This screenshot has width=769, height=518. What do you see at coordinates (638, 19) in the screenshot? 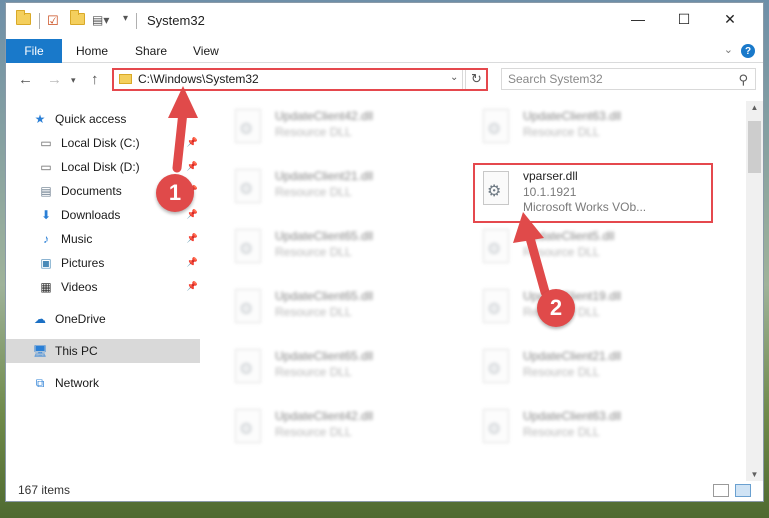
I see `minimize-button: —` at bounding box center [638, 19].